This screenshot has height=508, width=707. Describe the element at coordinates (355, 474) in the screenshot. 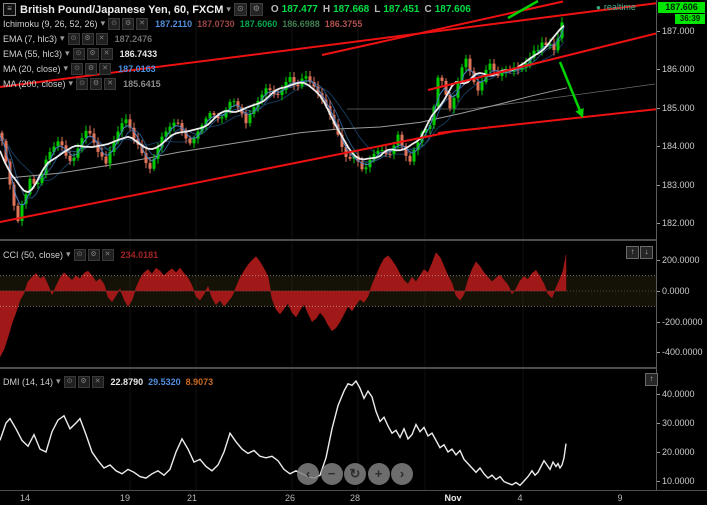

I see `reset-view-button: ↻` at that location.